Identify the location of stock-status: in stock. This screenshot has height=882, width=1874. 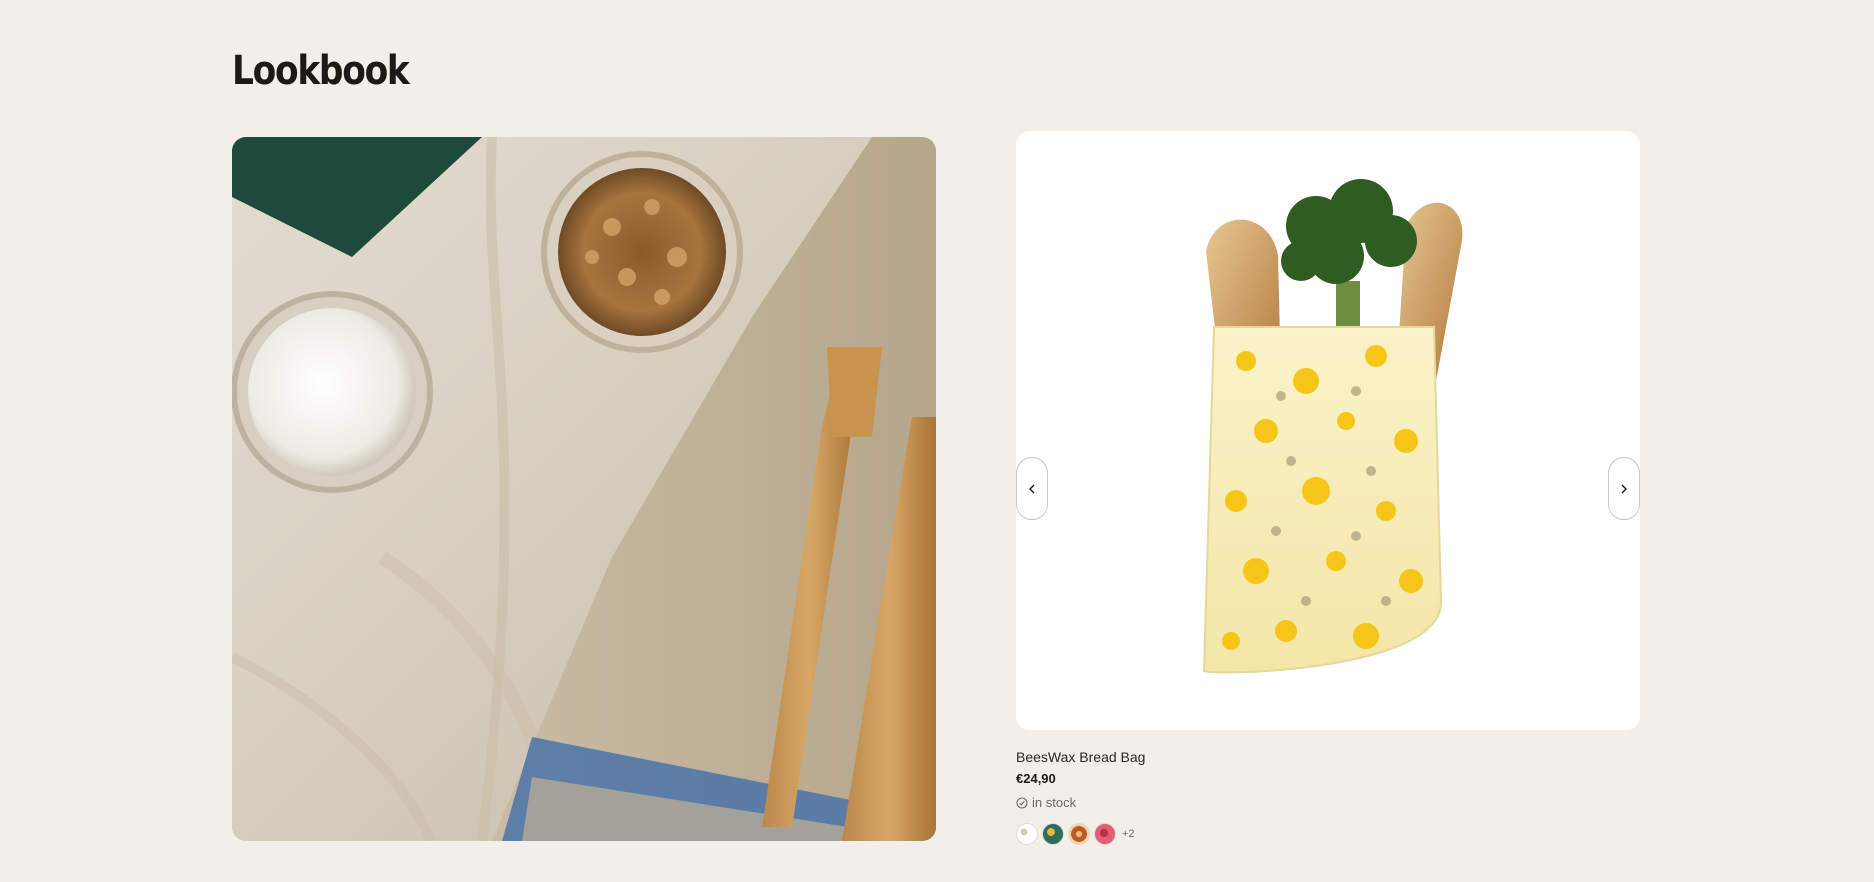
(1046, 802).